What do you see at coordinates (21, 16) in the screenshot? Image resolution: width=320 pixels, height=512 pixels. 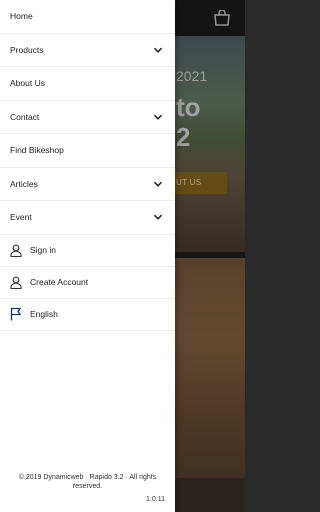 I see `menu-item-label: Home` at bounding box center [21, 16].